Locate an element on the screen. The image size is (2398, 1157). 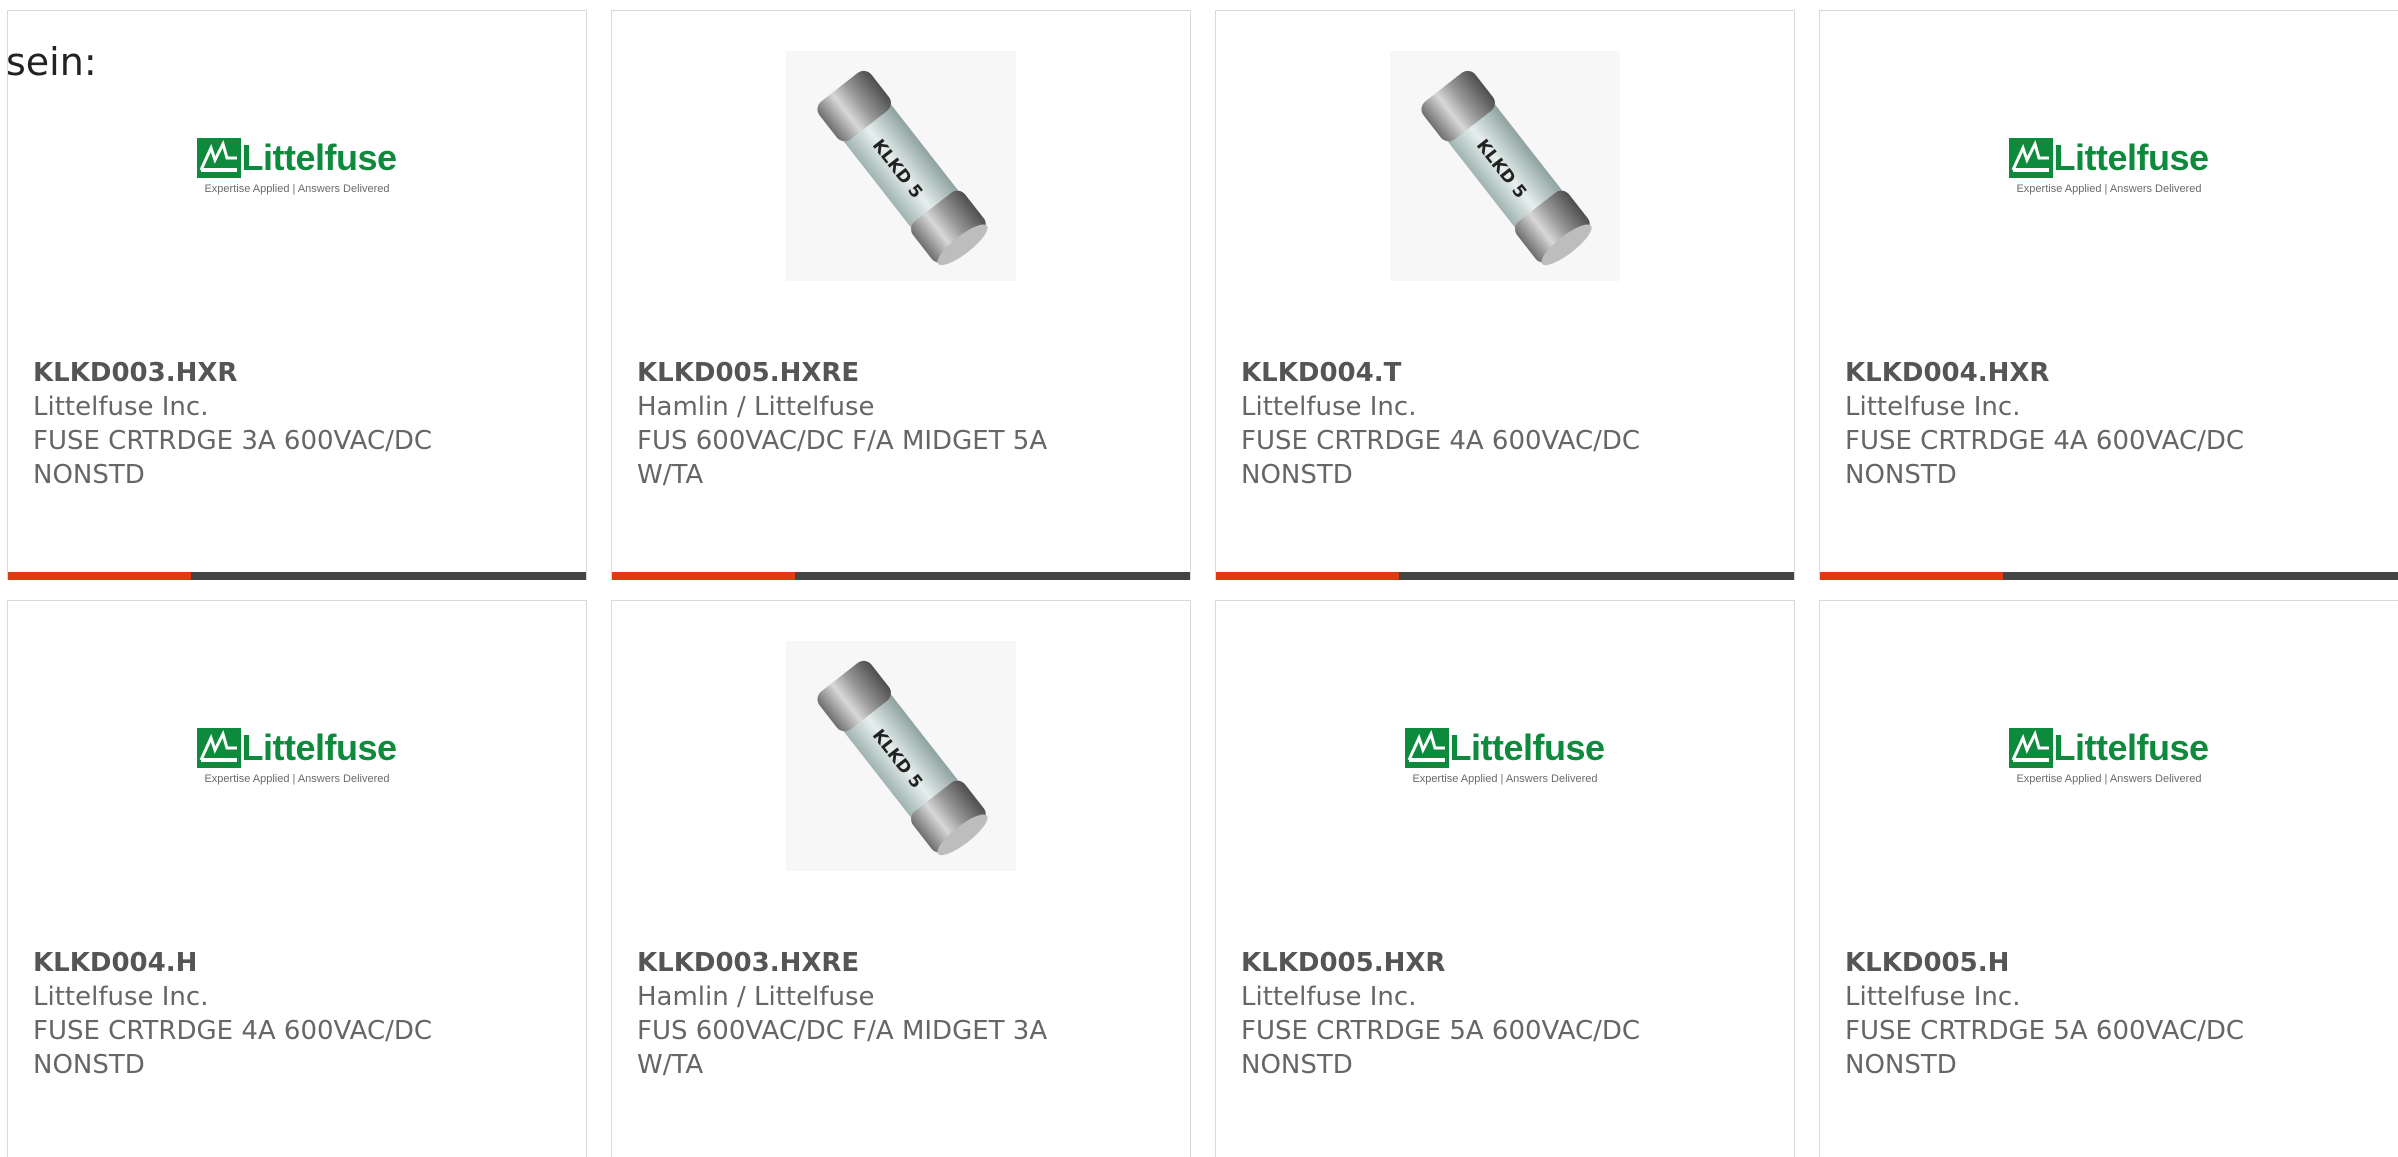
part-number: KLKD004.H is located at coordinates (299, 963).